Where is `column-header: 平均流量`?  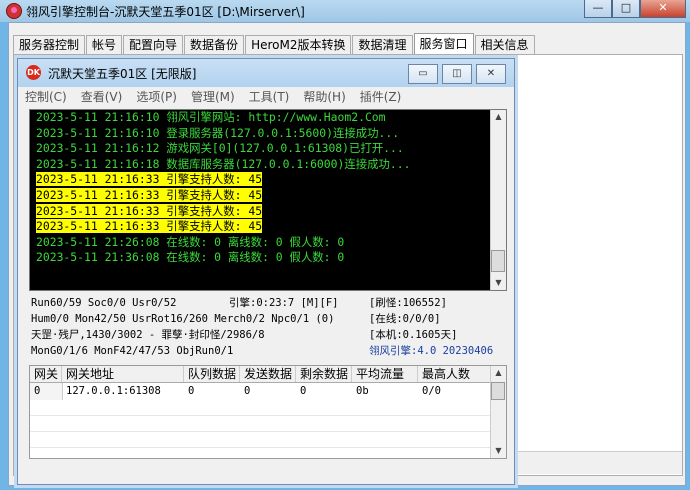 column-header: 平均流量 is located at coordinates (385, 374).